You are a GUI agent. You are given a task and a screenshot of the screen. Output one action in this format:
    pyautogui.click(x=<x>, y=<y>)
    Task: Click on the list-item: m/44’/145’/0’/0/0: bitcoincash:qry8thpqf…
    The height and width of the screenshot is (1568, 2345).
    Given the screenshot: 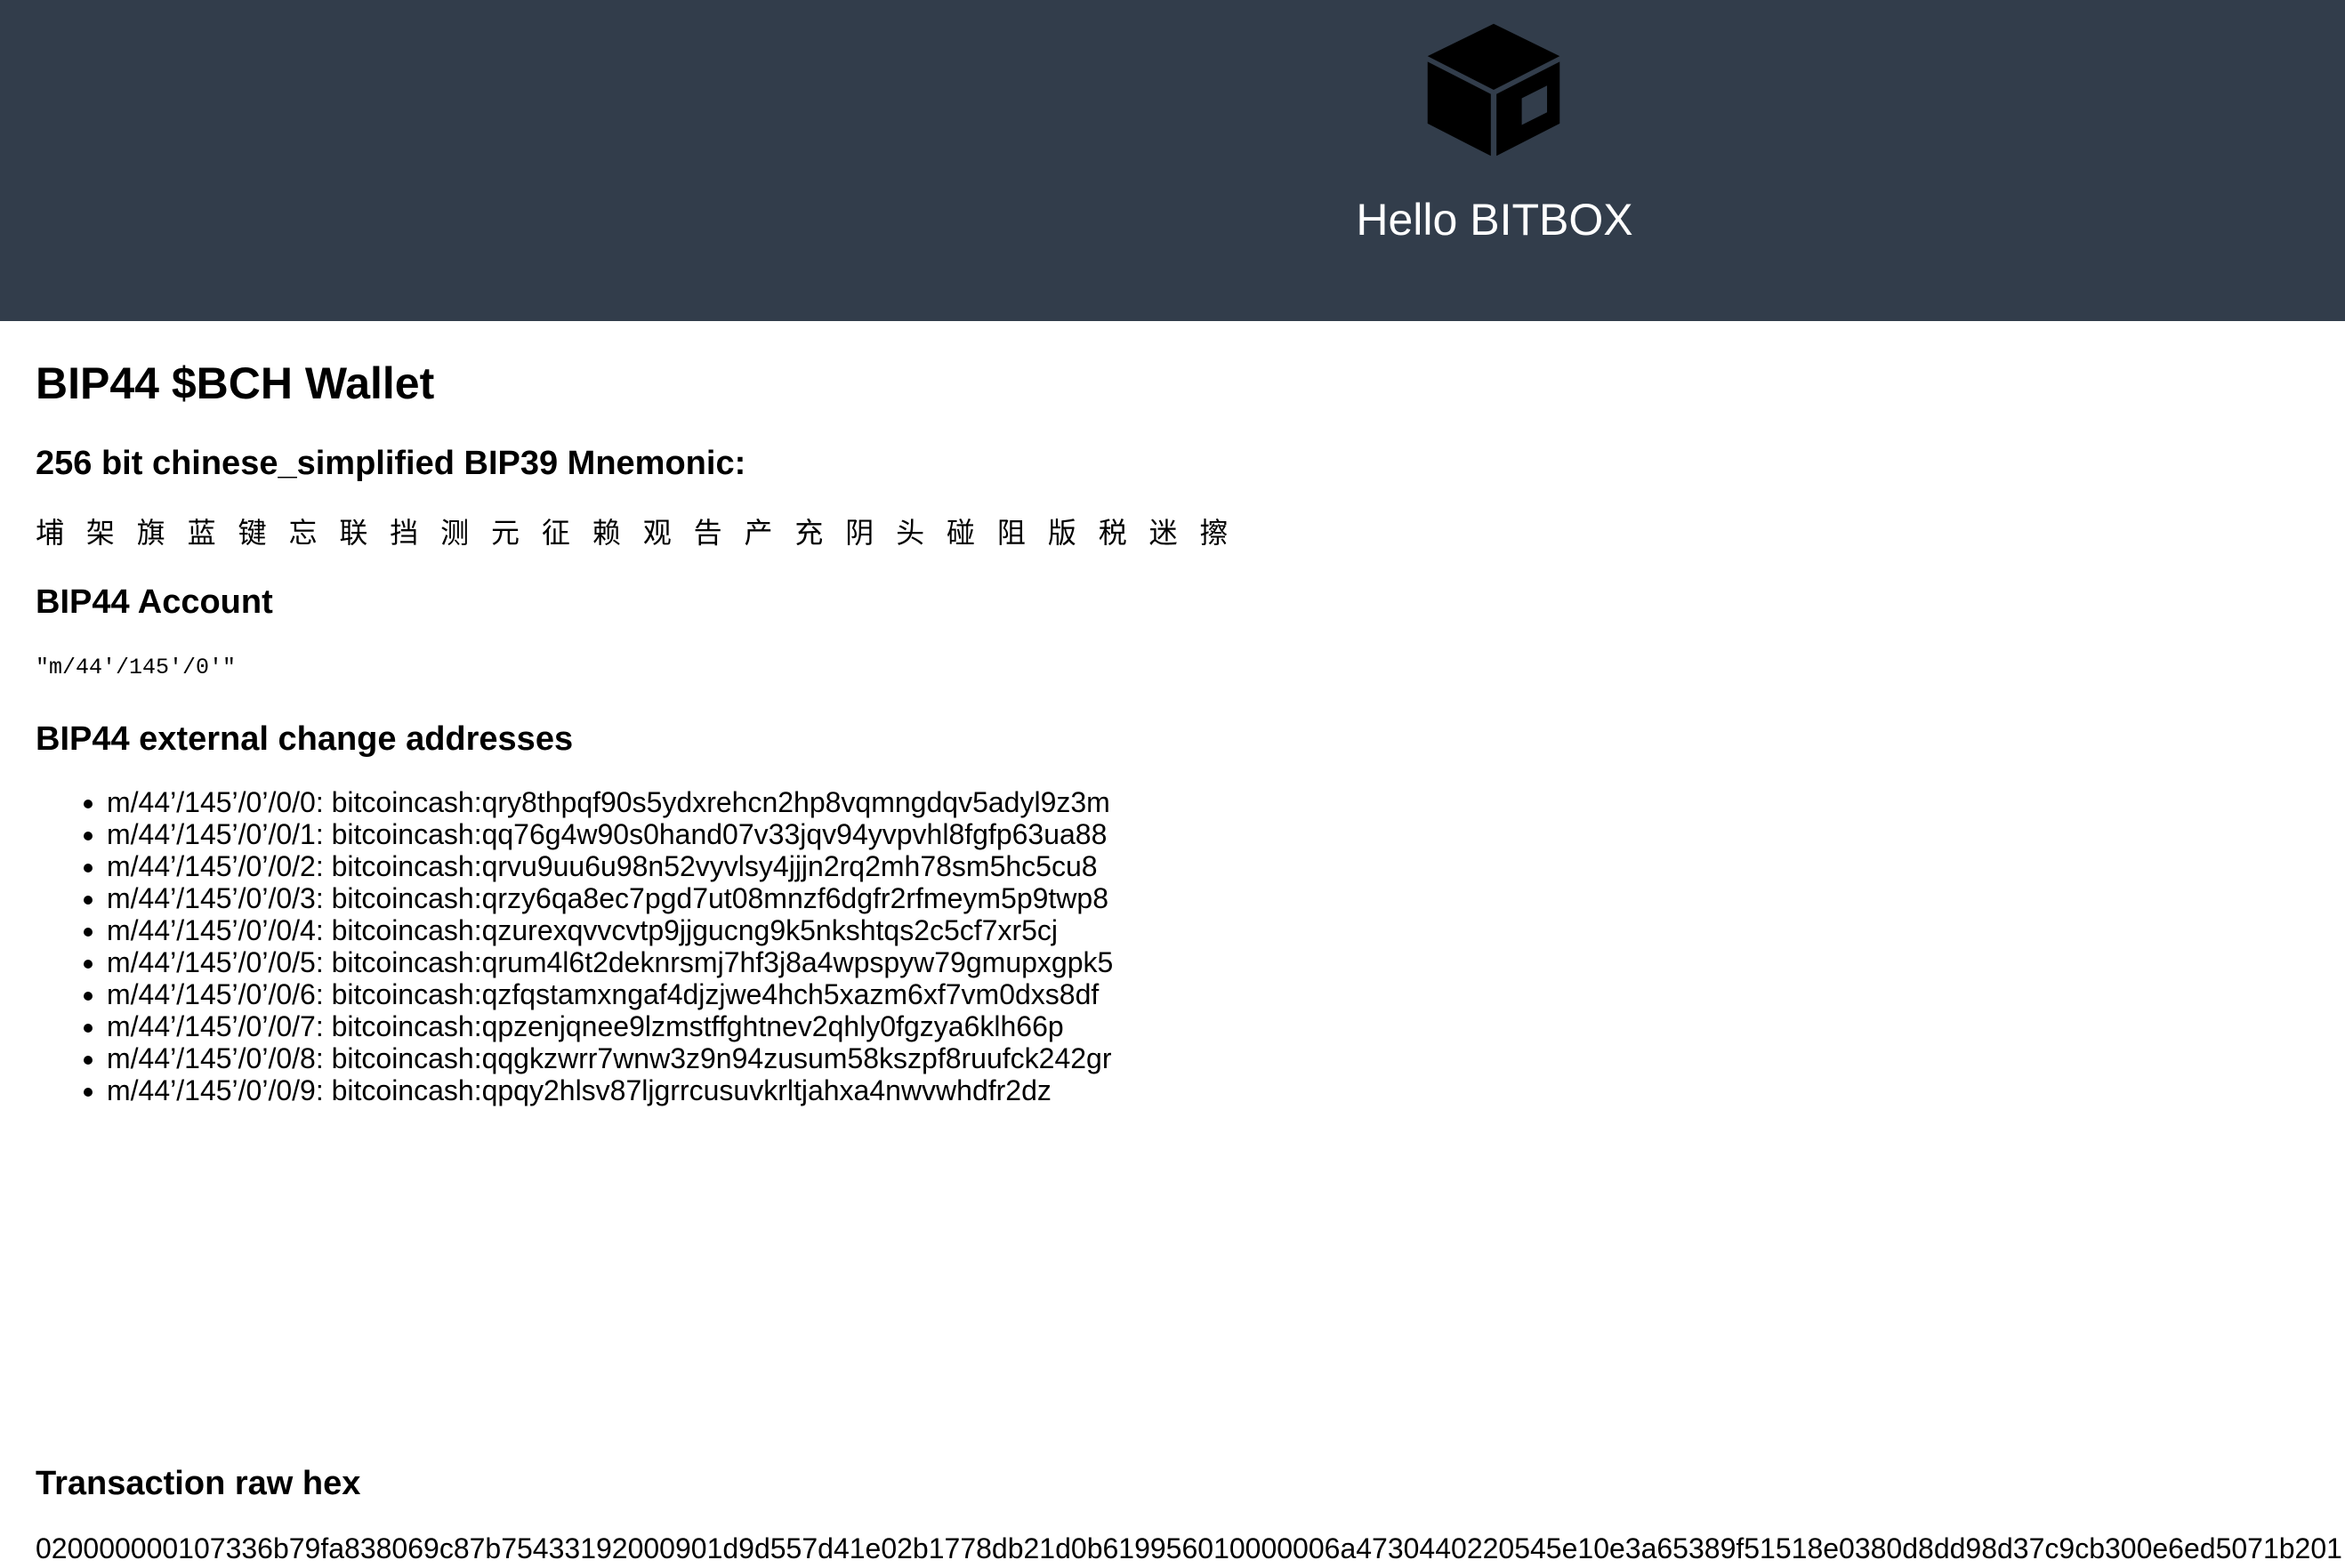 What is the action you would take?
    pyautogui.click(x=610, y=802)
    